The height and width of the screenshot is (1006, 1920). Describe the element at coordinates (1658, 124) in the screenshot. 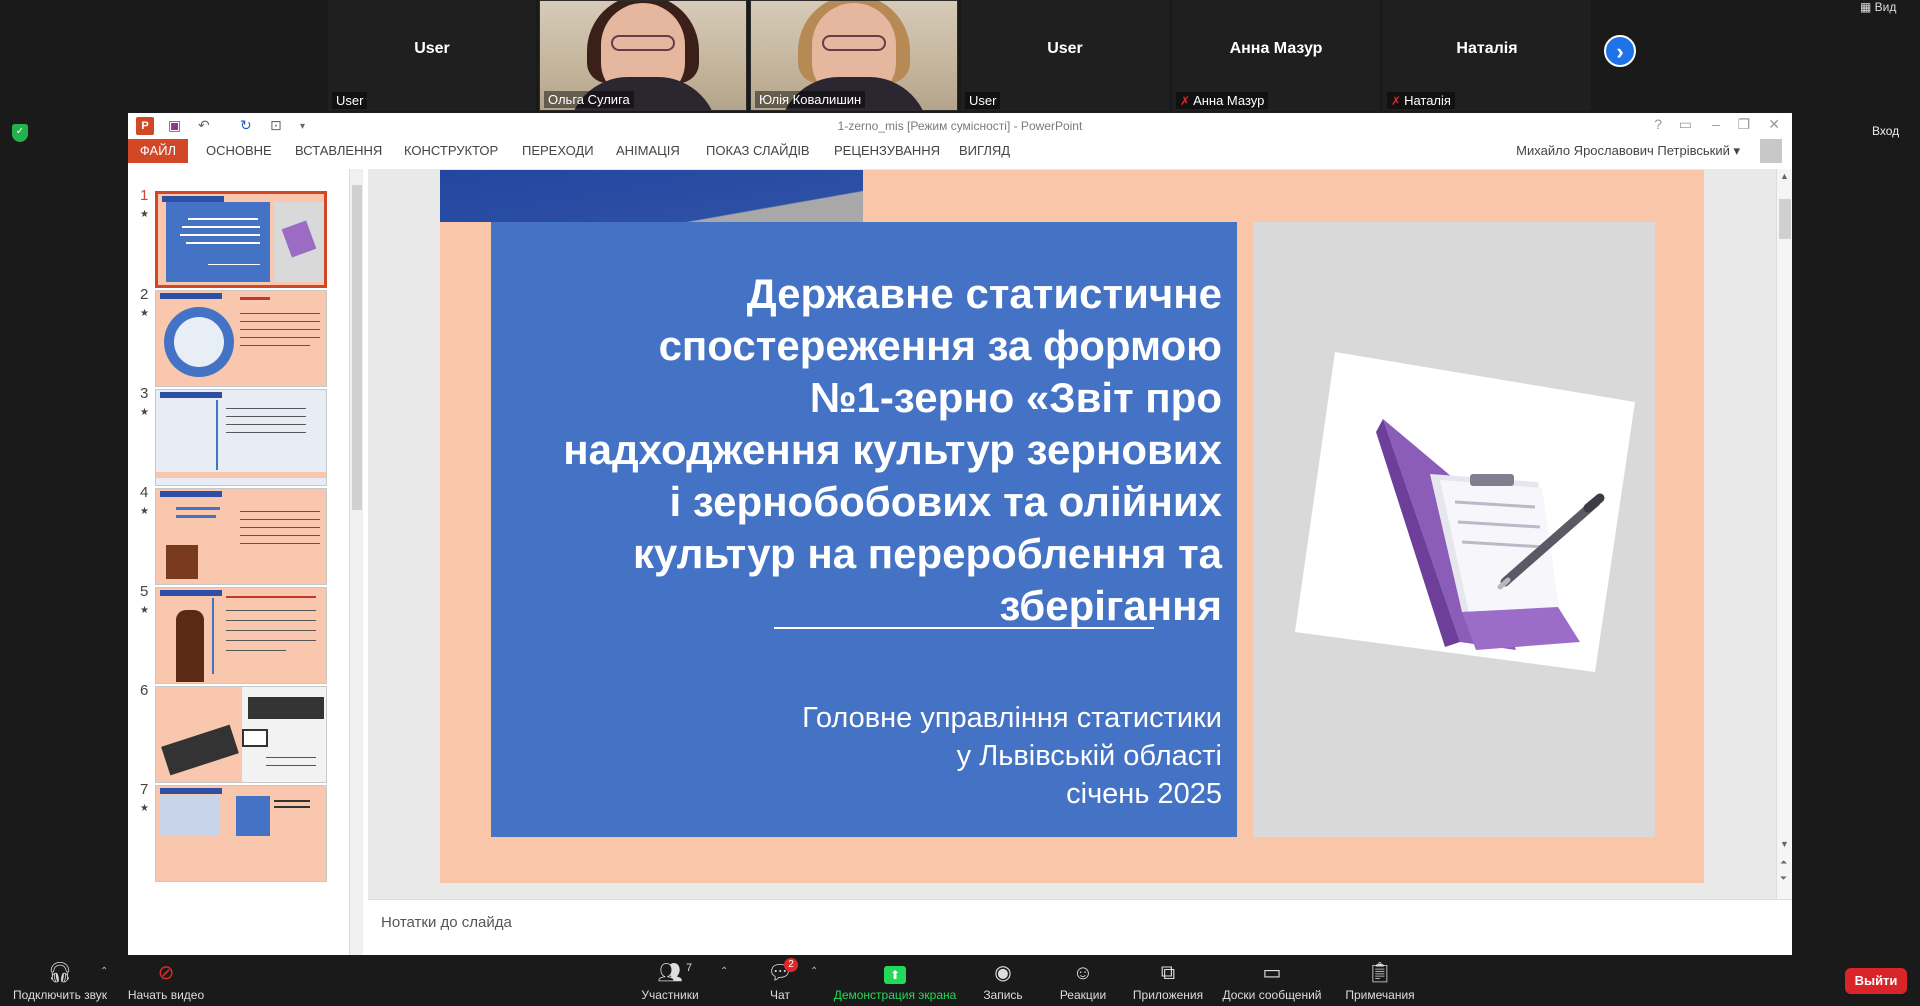

I see `help-icon: ?` at that location.